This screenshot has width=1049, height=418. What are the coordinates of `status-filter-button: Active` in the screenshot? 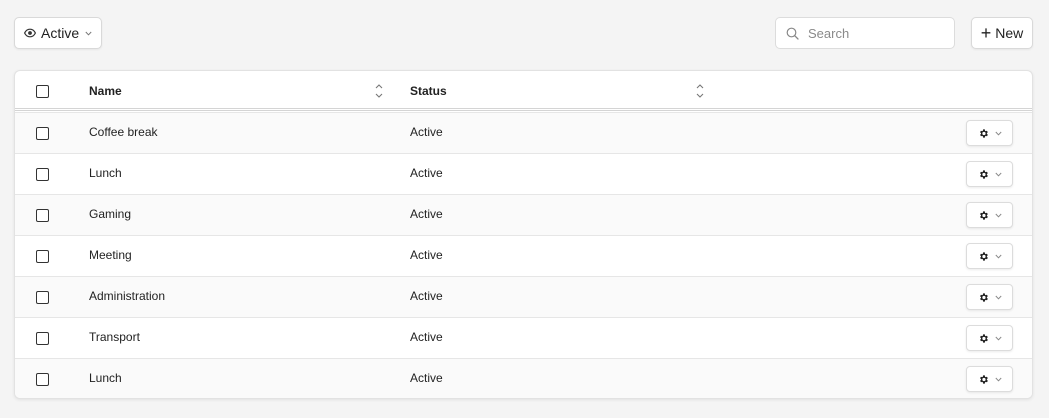 It's located at (58, 33).